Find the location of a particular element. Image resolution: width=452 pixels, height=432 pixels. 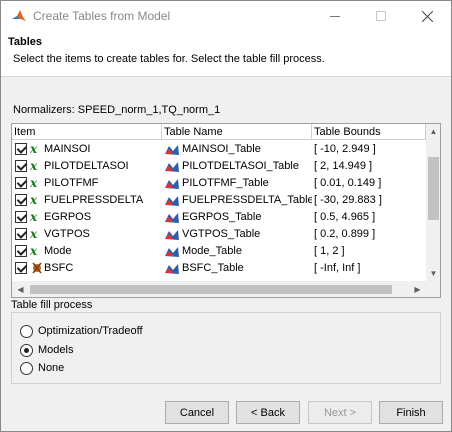

maximize-button is located at coordinates (381, 16).